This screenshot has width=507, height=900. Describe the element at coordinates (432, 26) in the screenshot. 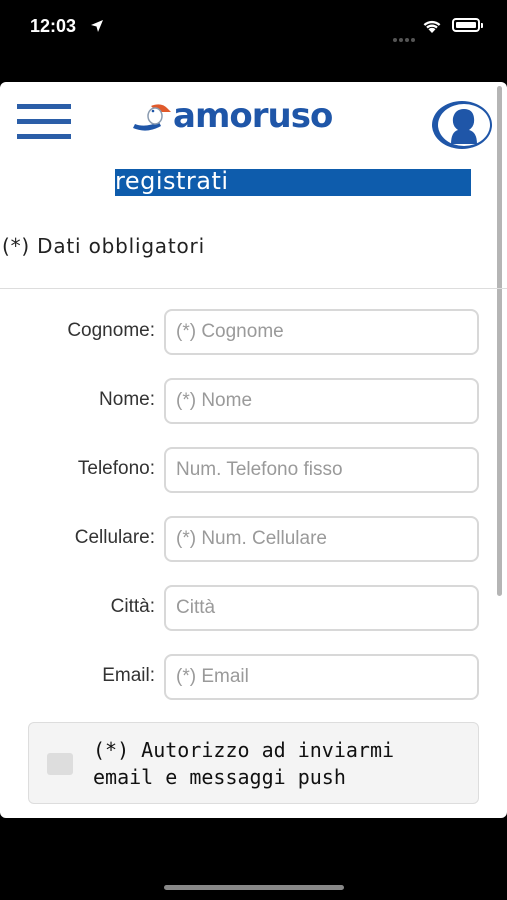

I see `wifi-icon` at that location.